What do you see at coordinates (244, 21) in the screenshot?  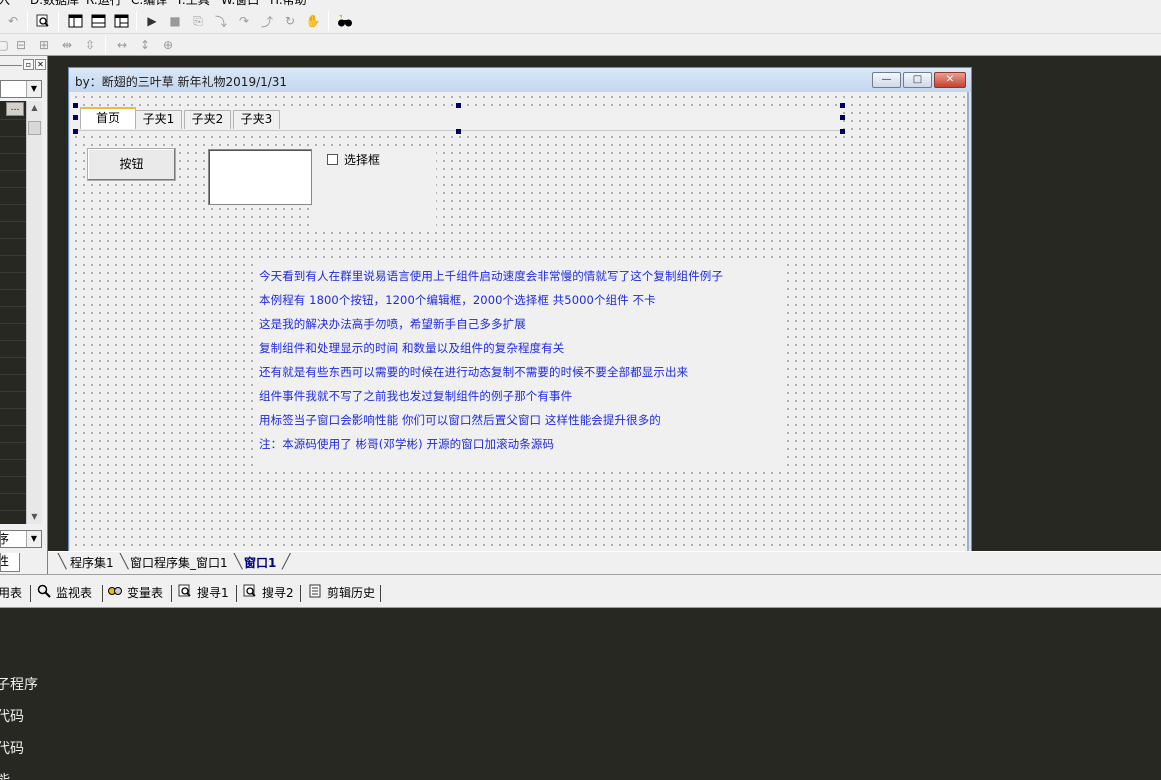 I see `step-over-icon: ↷` at bounding box center [244, 21].